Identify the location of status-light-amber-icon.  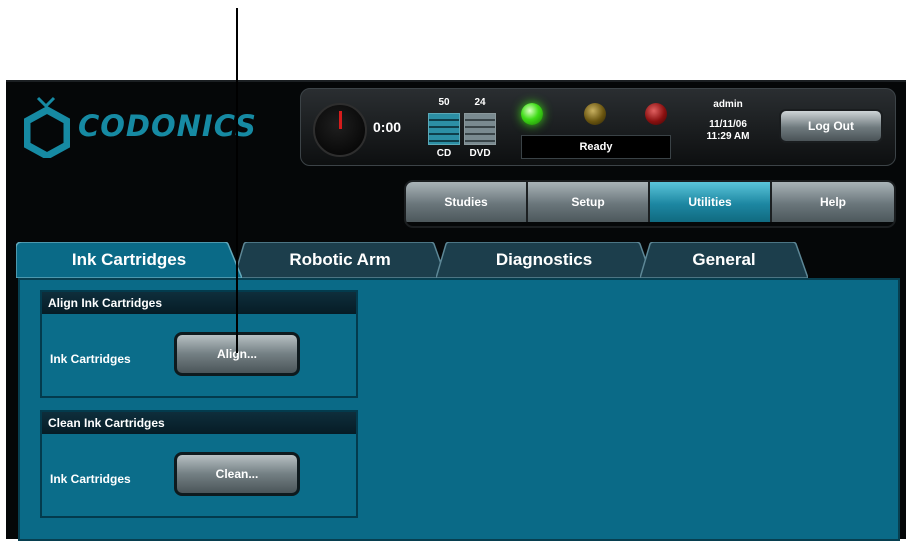
(595, 114).